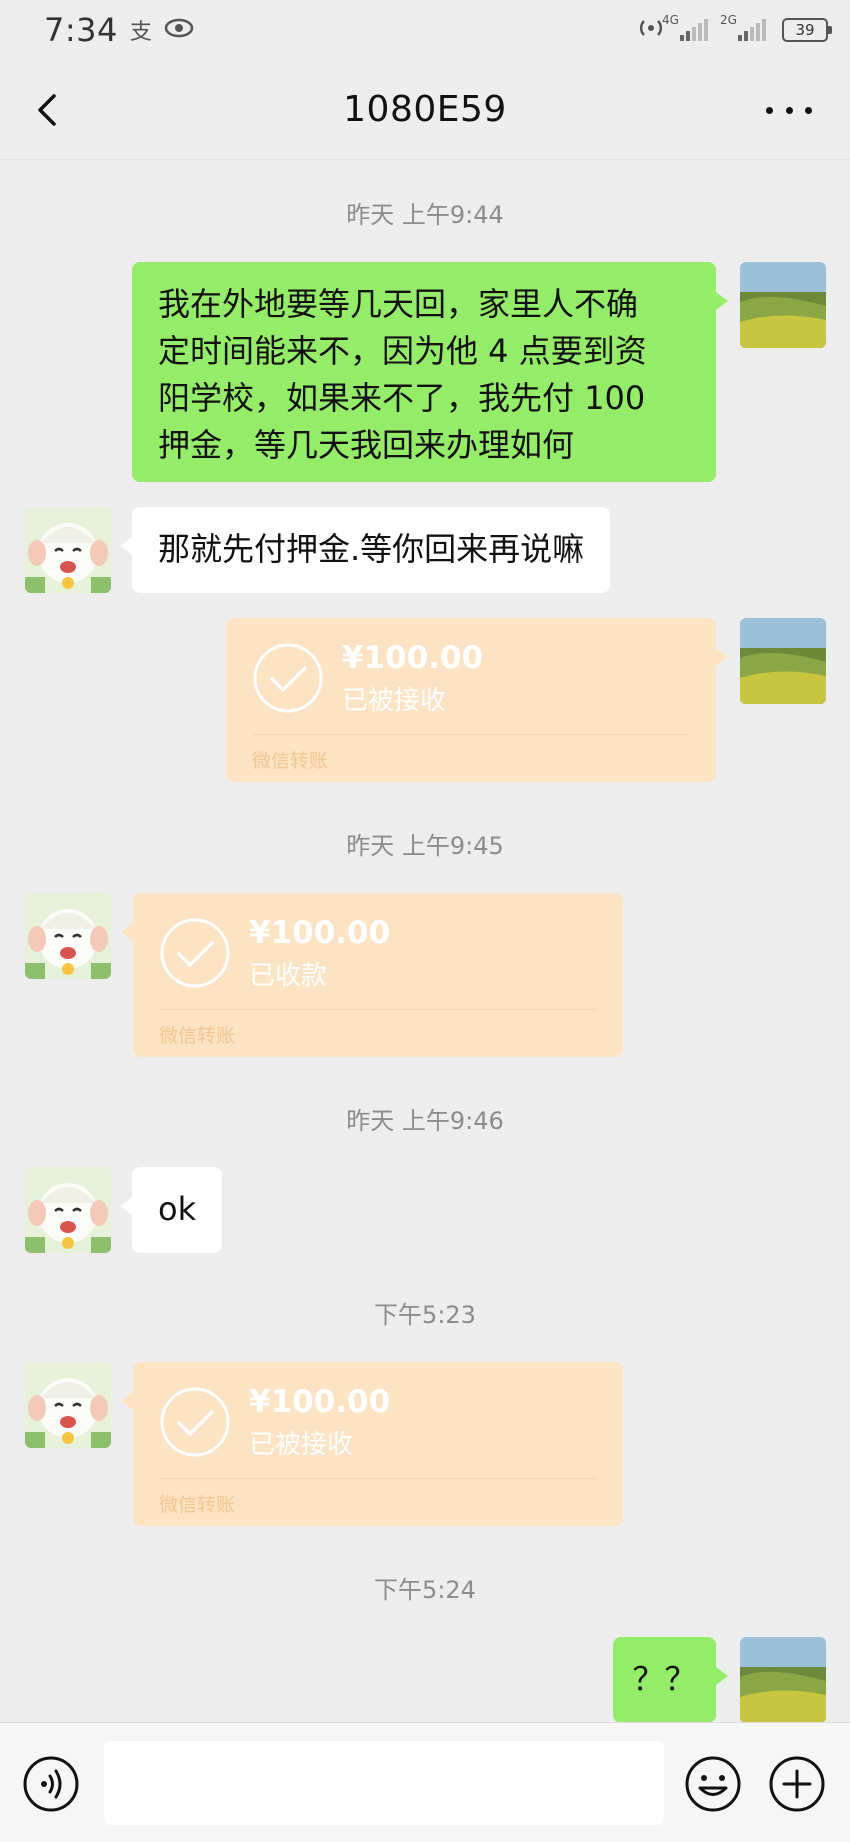  What do you see at coordinates (685, 27) in the screenshot?
I see `signal-sim1-icon: 4G` at bounding box center [685, 27].